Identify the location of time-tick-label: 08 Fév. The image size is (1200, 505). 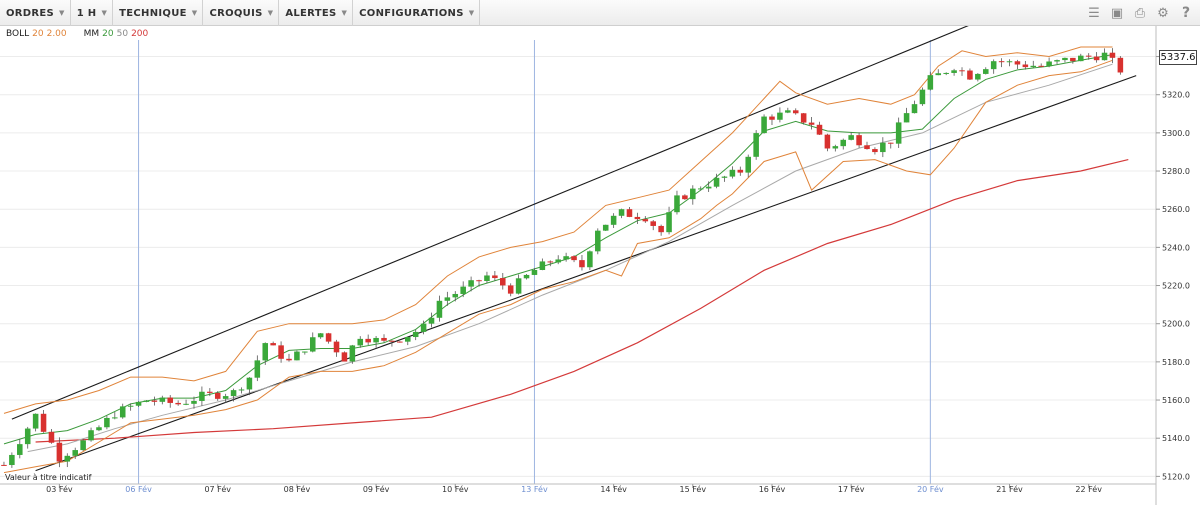
(297, 489).